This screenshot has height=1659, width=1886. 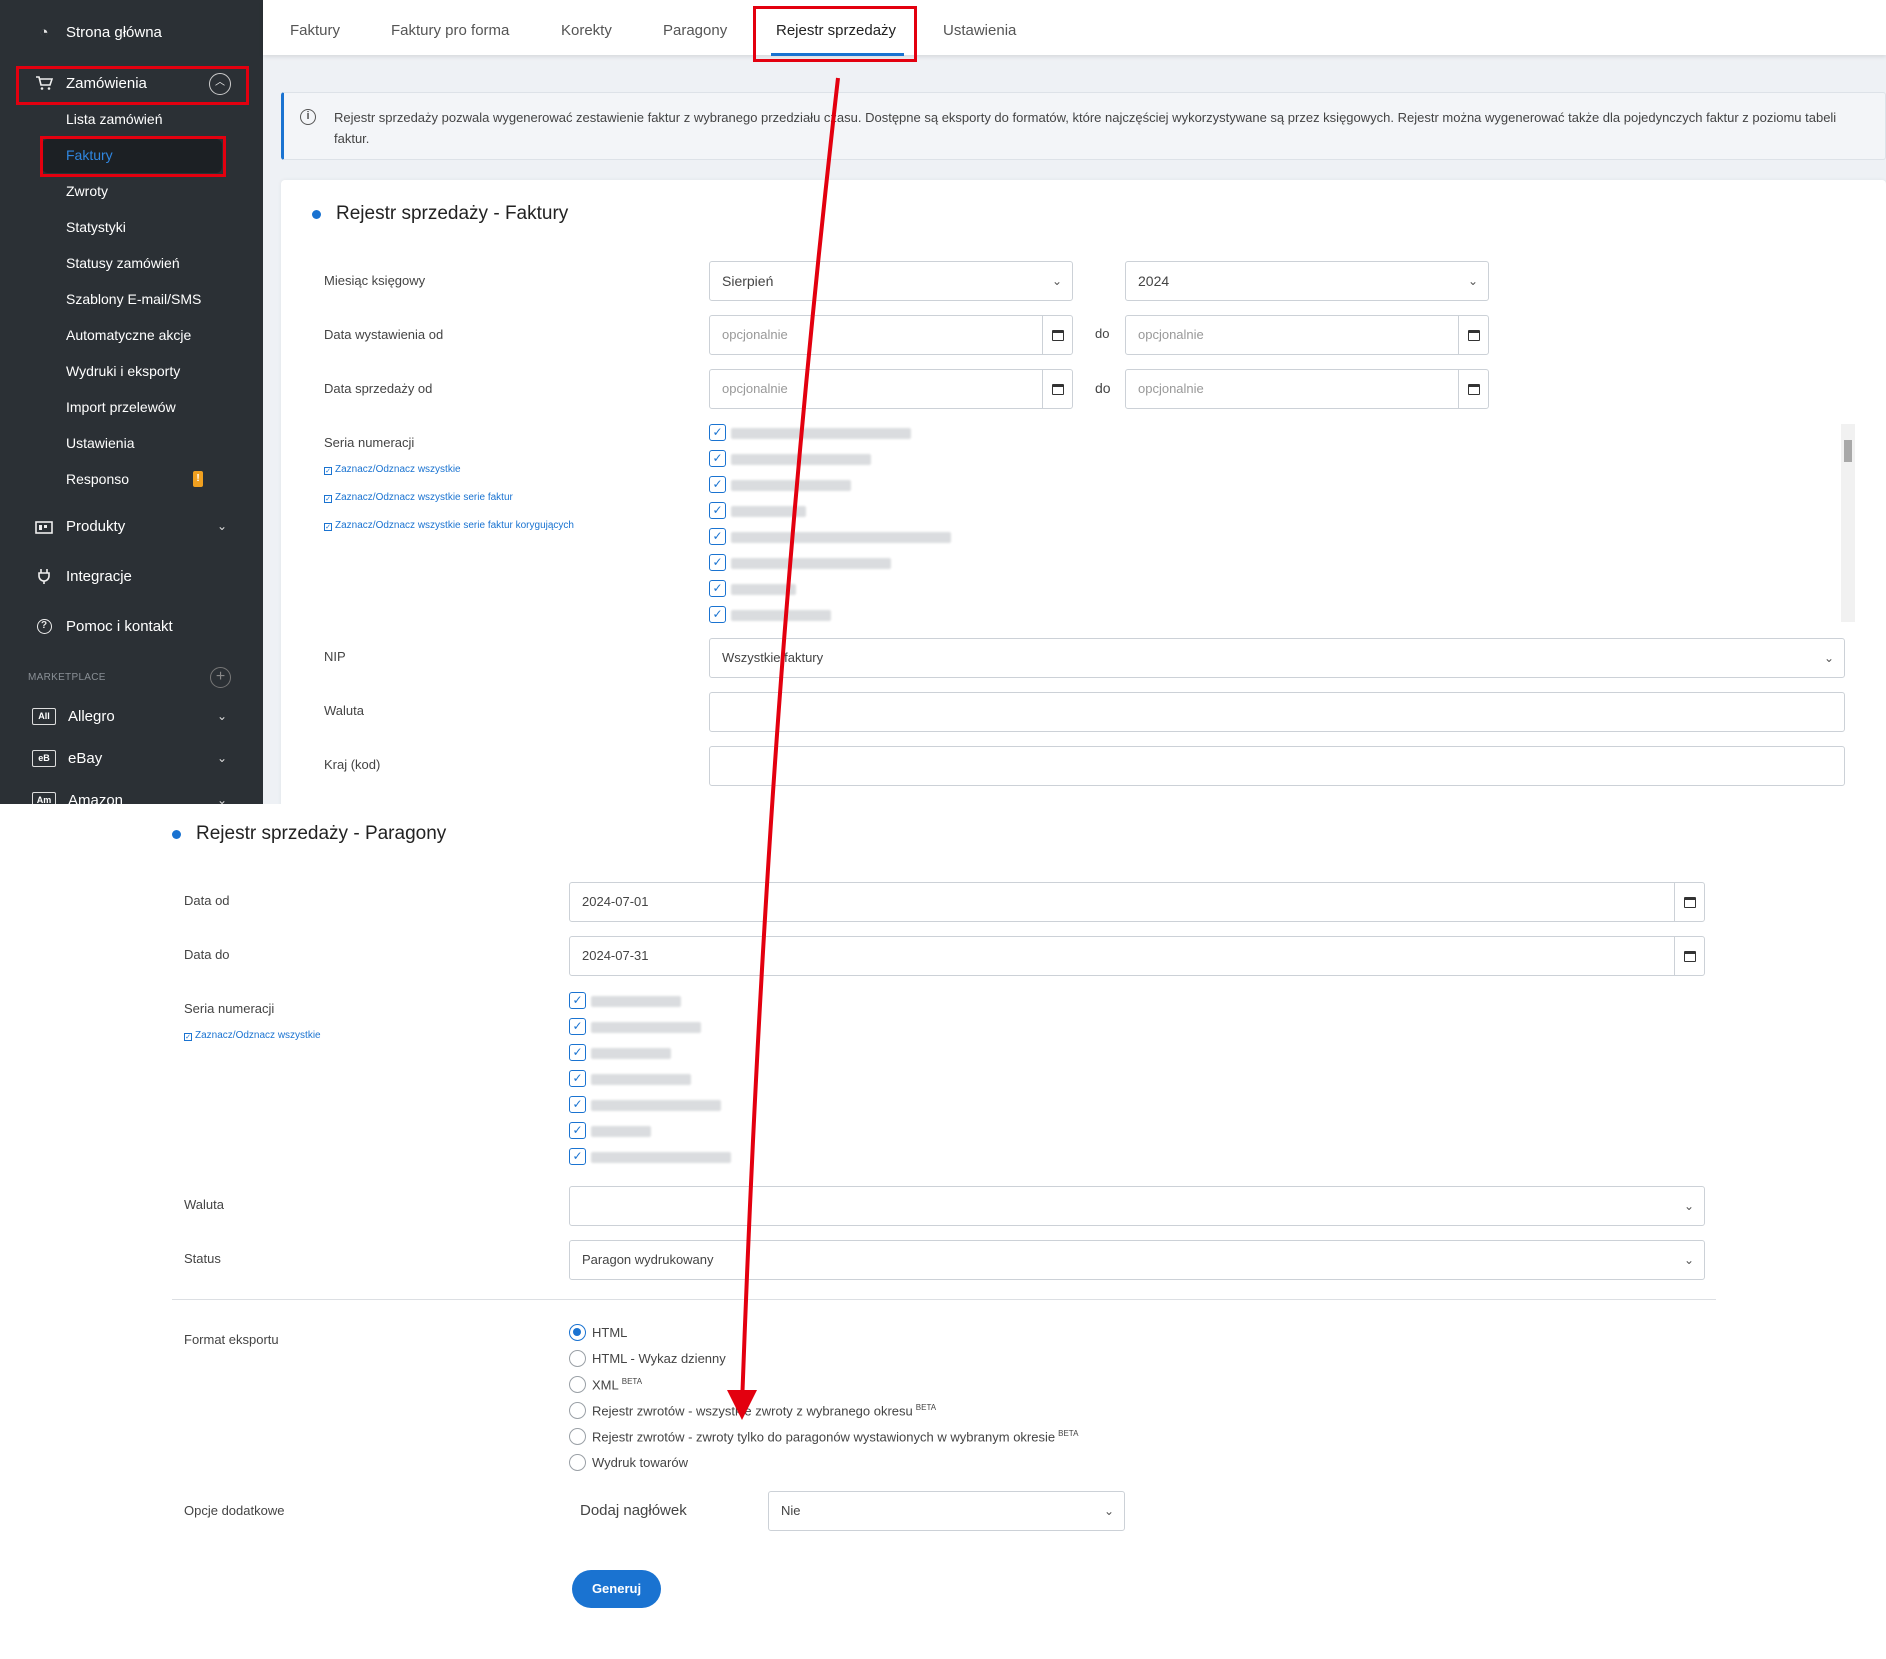 I want to click on nav-help: ? Pomoc i kontakt, so click(x=131, y=626).